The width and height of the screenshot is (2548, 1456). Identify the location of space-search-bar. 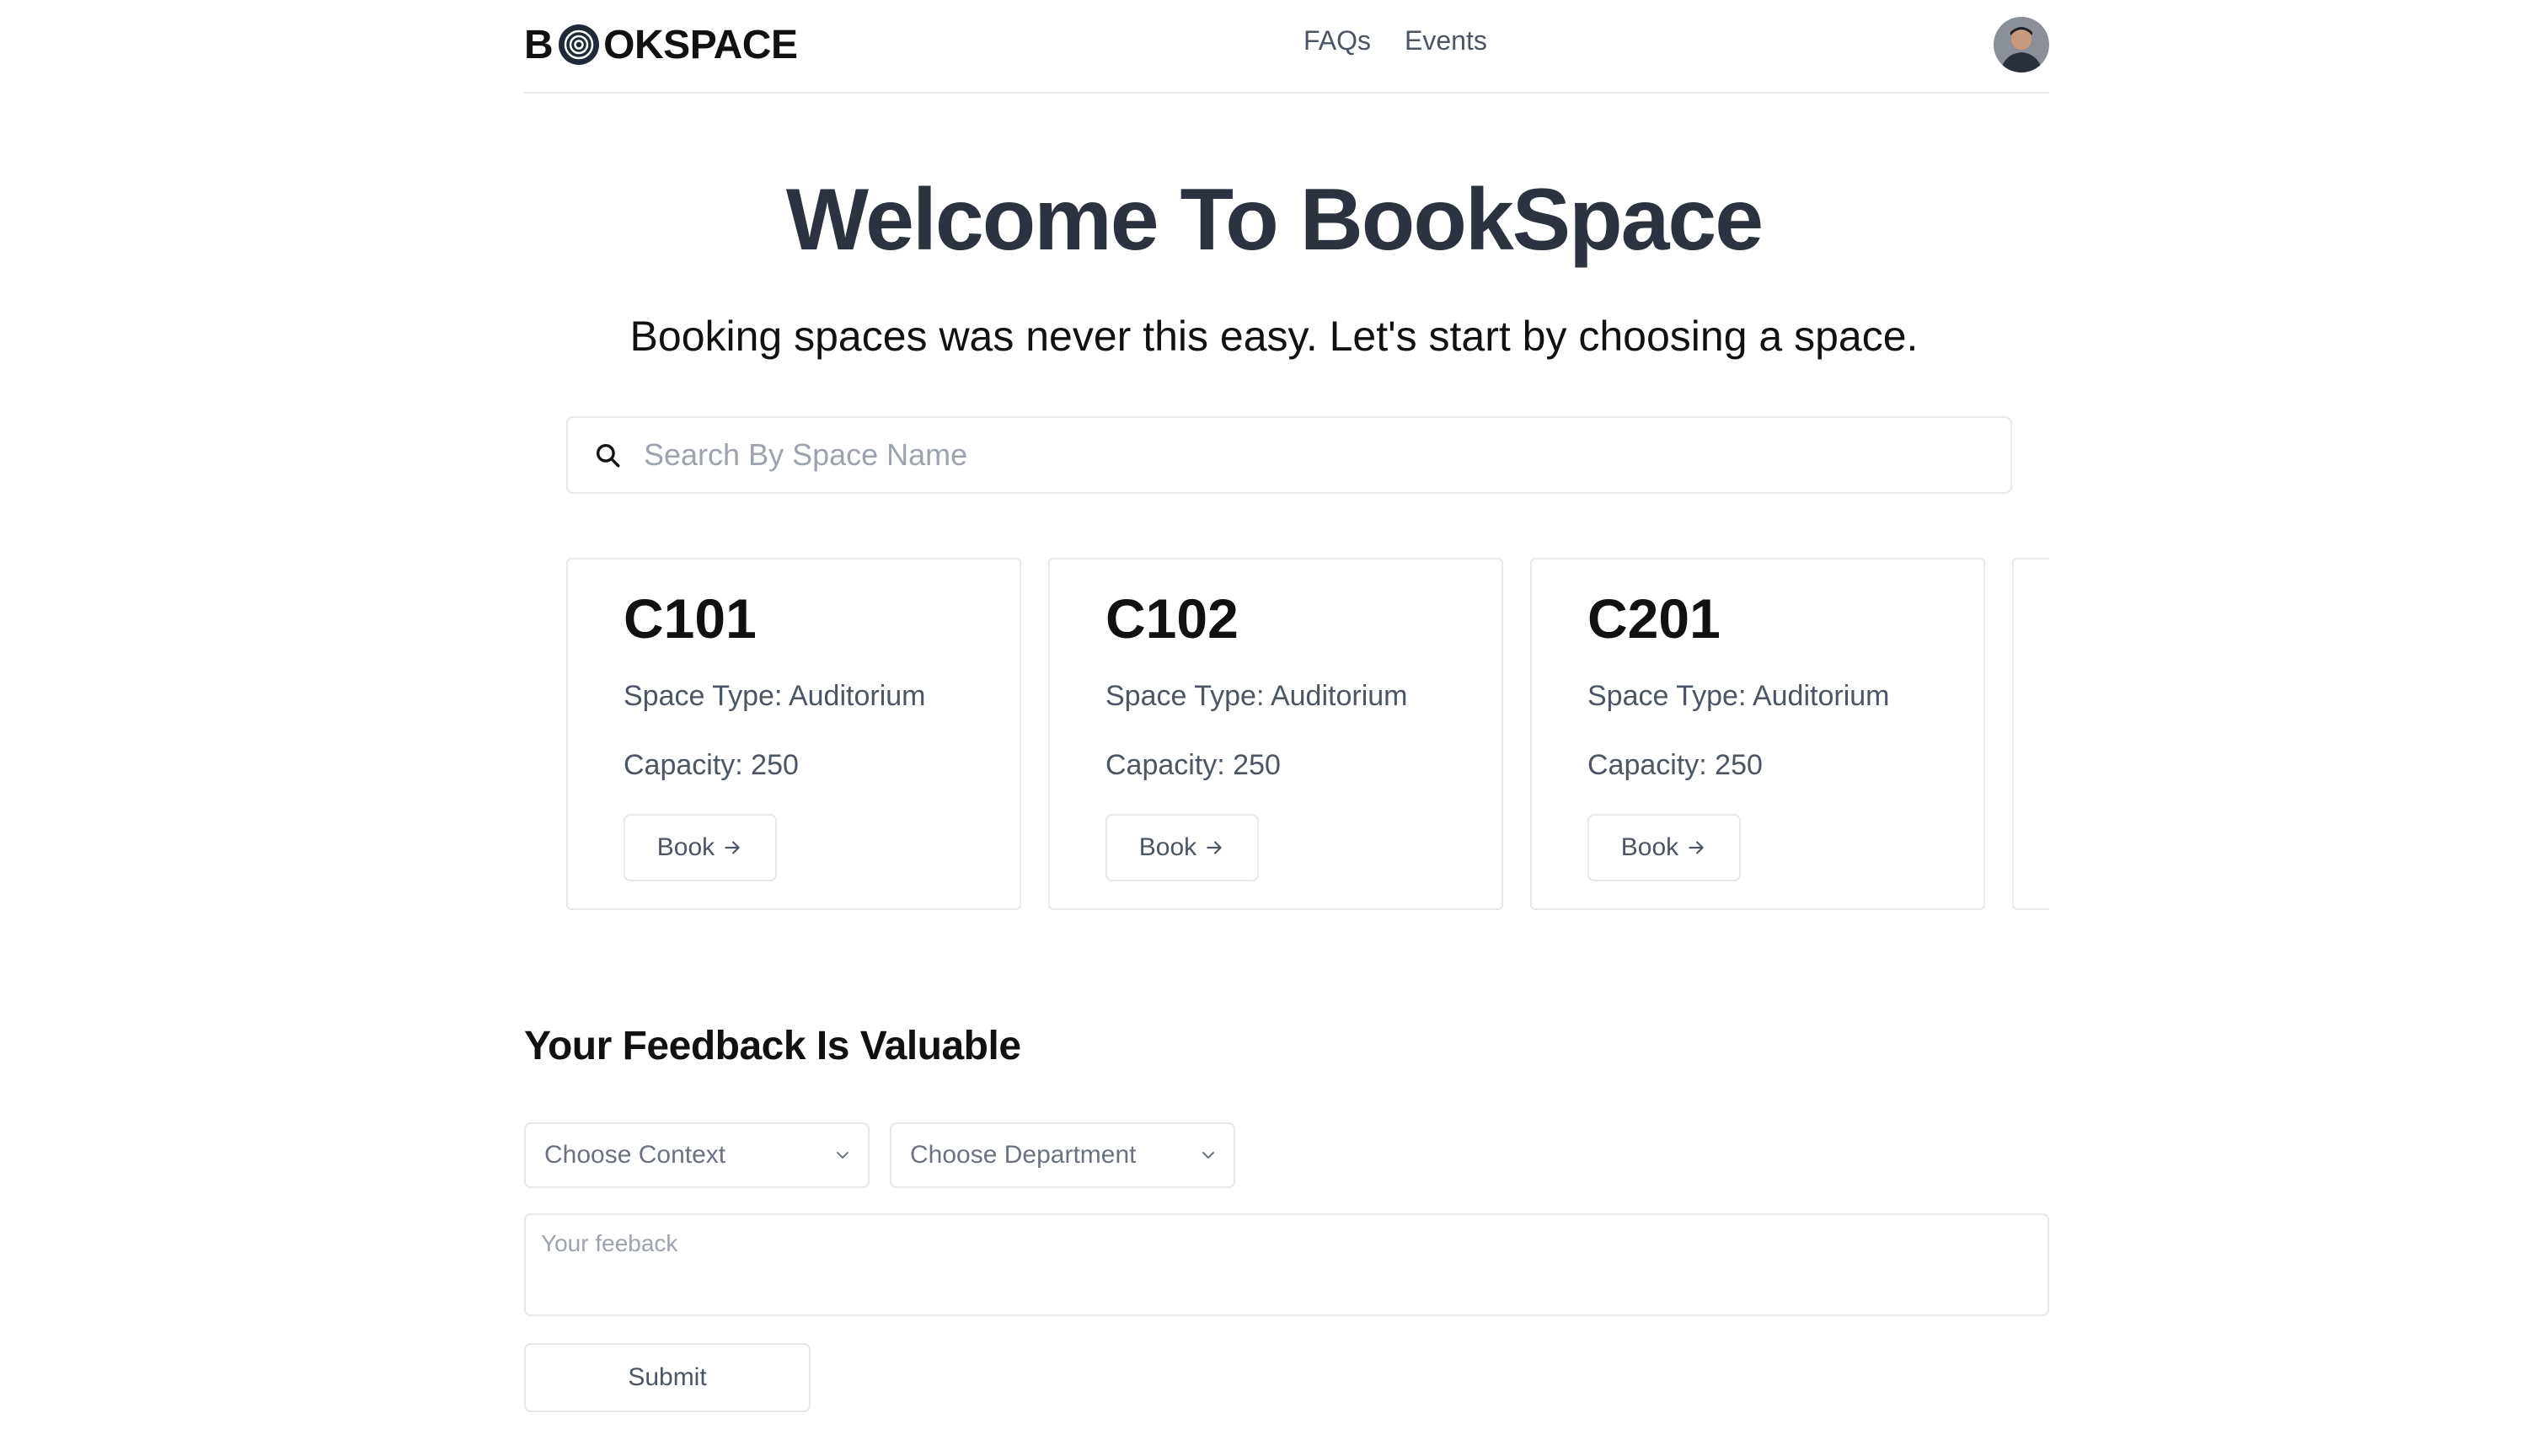
(1289, 455).